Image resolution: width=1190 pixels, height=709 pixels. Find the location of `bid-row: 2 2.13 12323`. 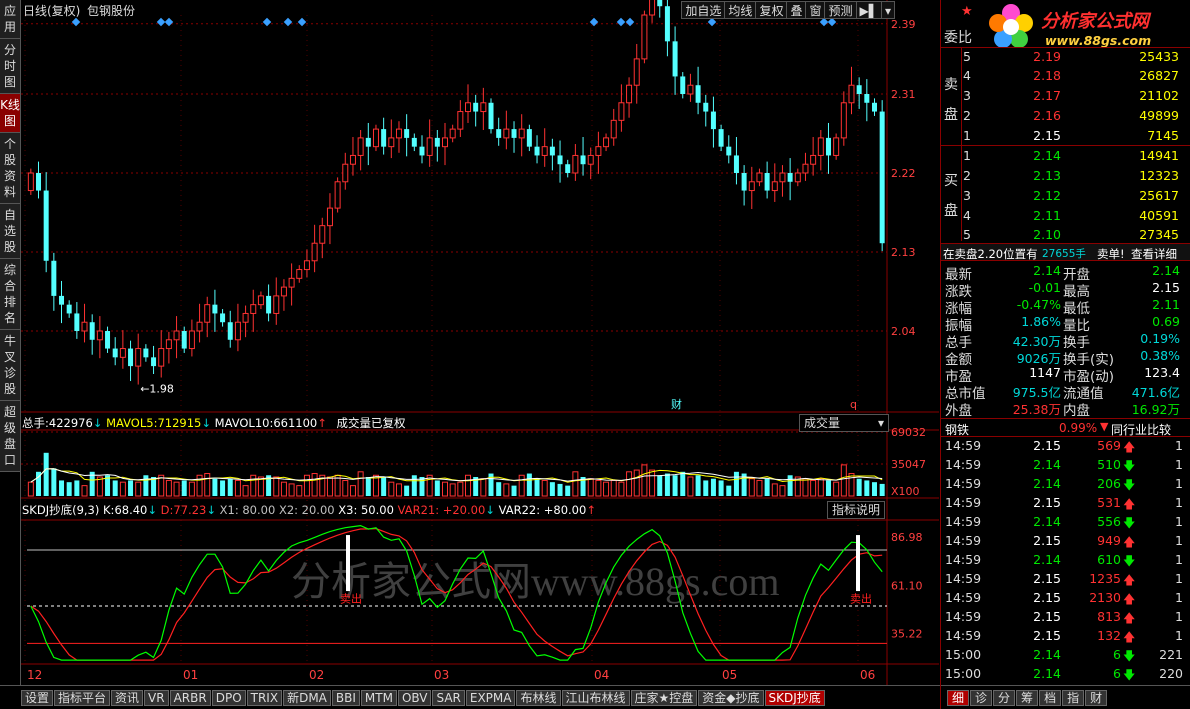

bid-row: 2 2.13 12323 is located at coordinates (1065, 176).